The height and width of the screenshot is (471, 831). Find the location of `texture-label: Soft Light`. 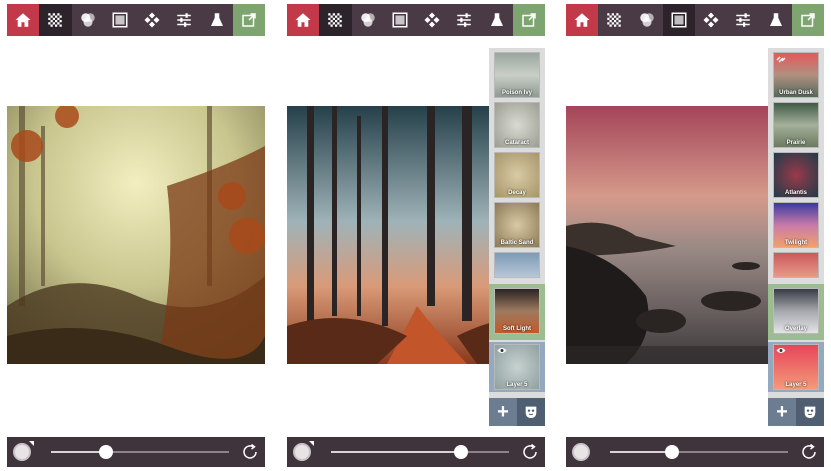

texture-label: Soft Light is located at coordinates (517, 329).